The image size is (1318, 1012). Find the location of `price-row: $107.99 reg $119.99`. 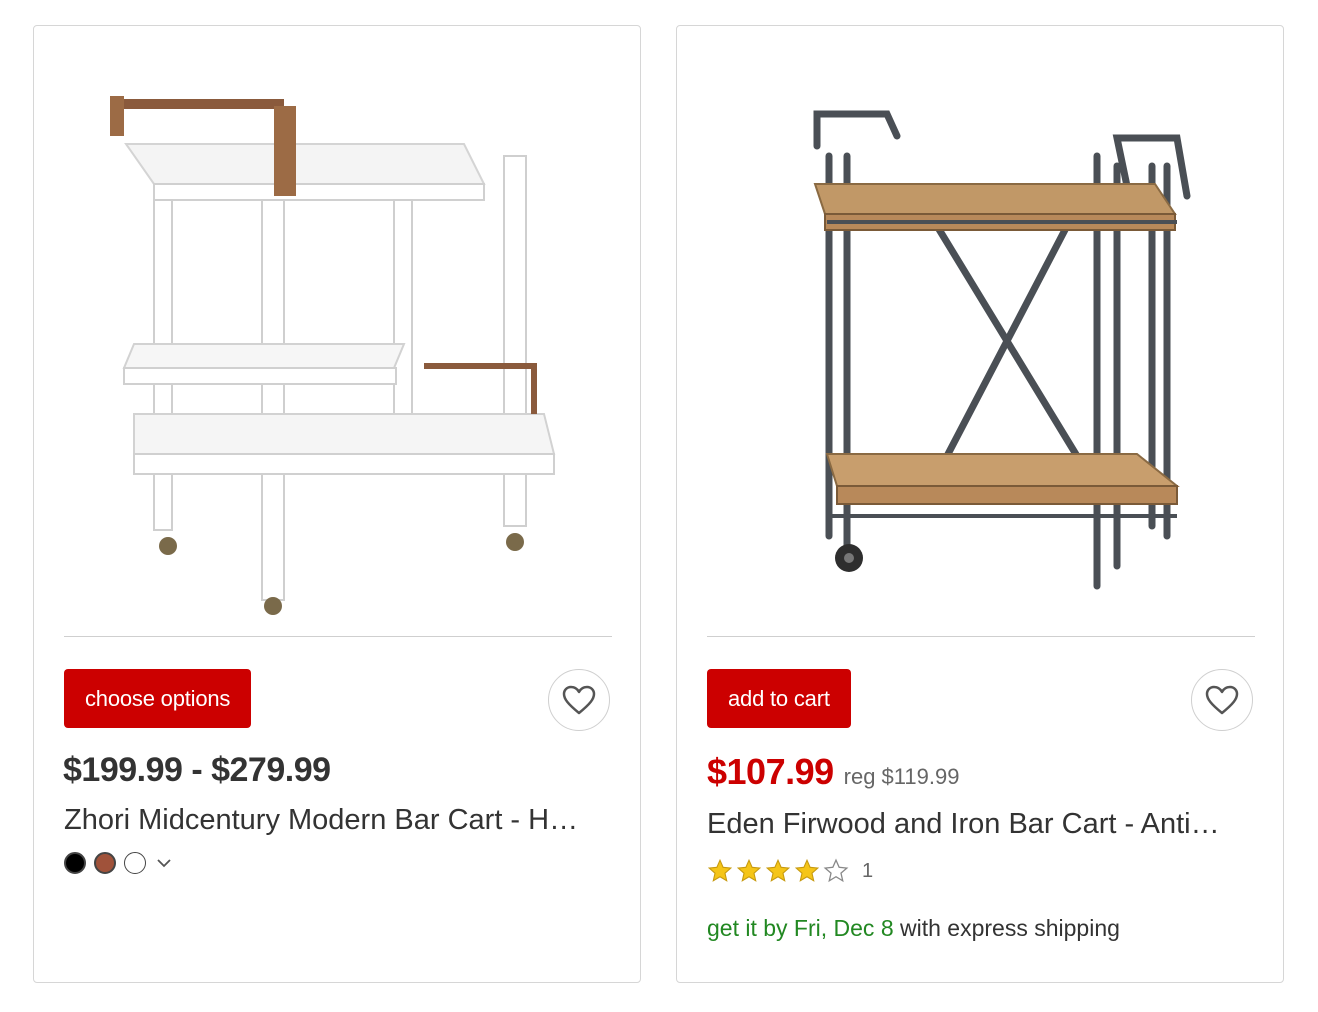

price-row: $107.99 reg $119.99 is located at coordinates (833, 772).